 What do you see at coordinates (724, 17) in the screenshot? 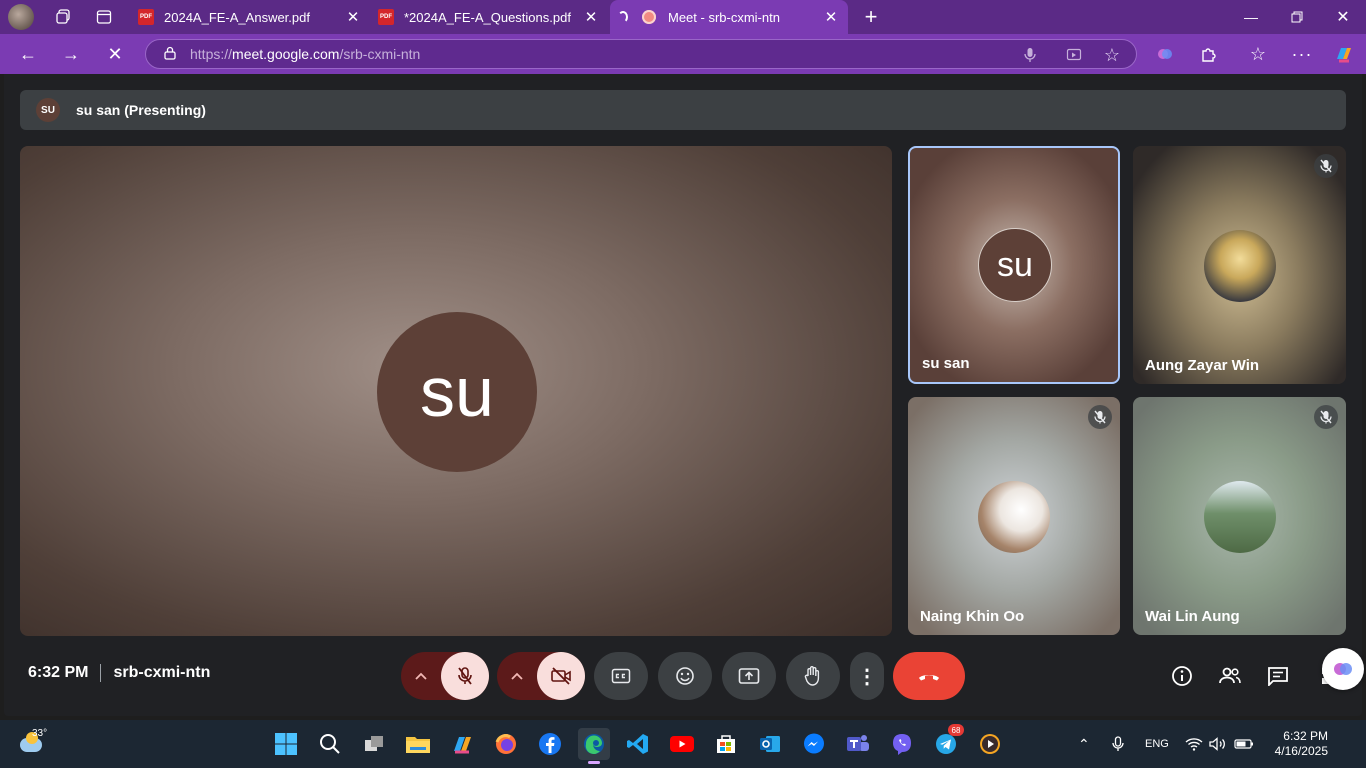
I see `tab-title: Meet - srb-cxmi-ntn` at bounding box center [724, 17].